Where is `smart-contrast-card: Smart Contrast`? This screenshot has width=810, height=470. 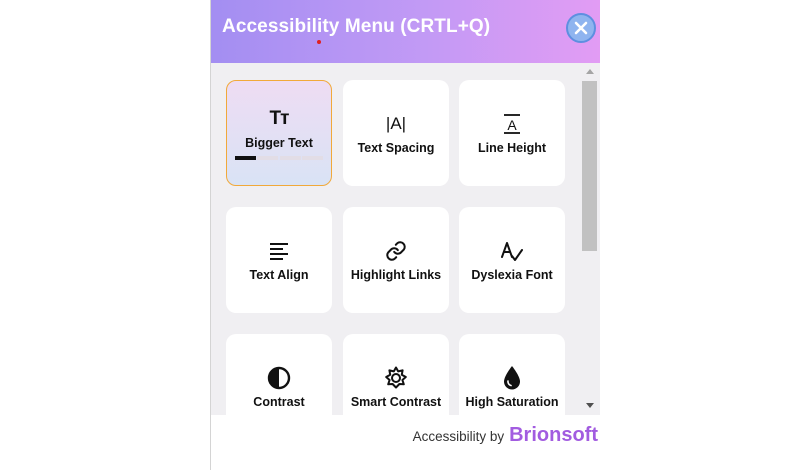 smart-contrast-card: Smart Contrast is located at coordinates (396, 374).